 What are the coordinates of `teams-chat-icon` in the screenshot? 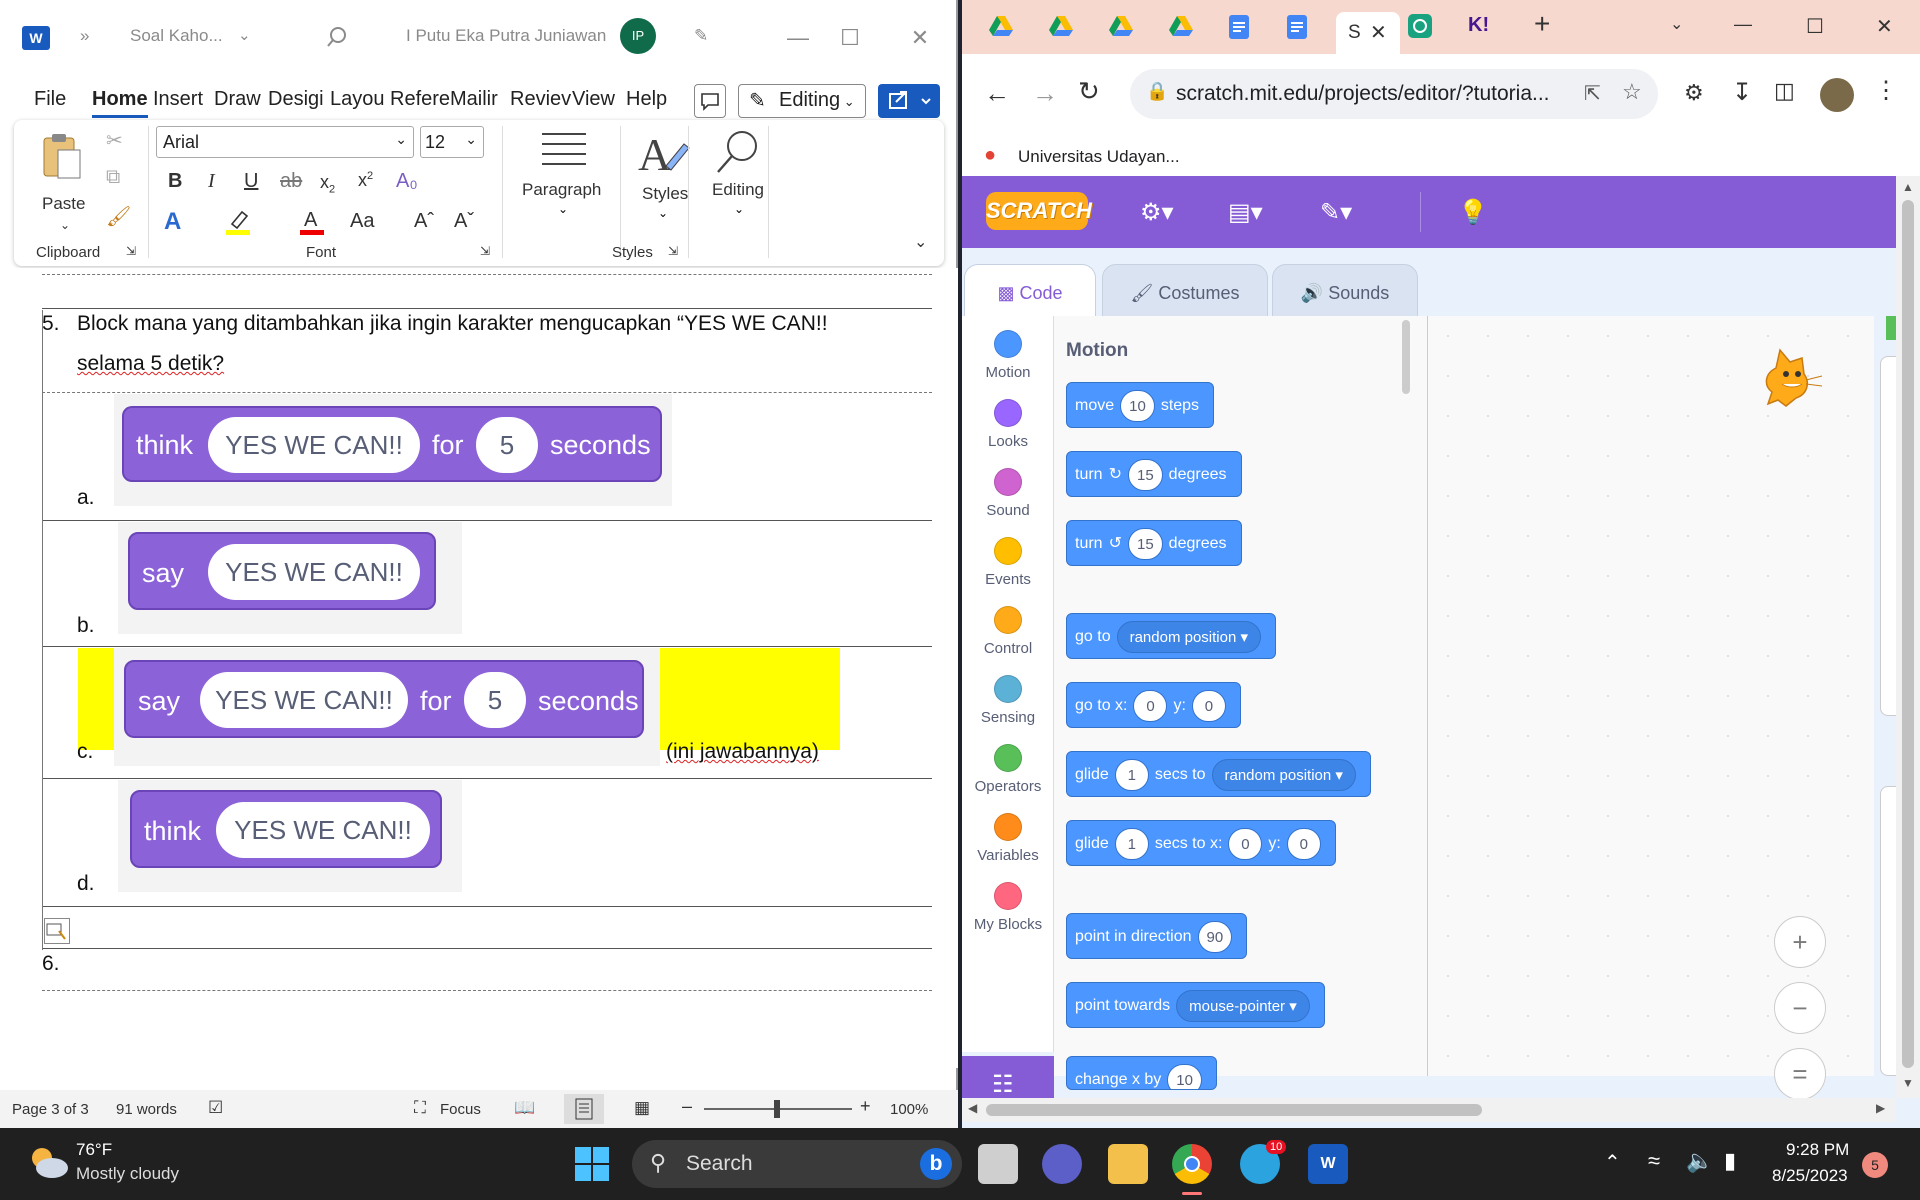 It's located at (1062, 1164).